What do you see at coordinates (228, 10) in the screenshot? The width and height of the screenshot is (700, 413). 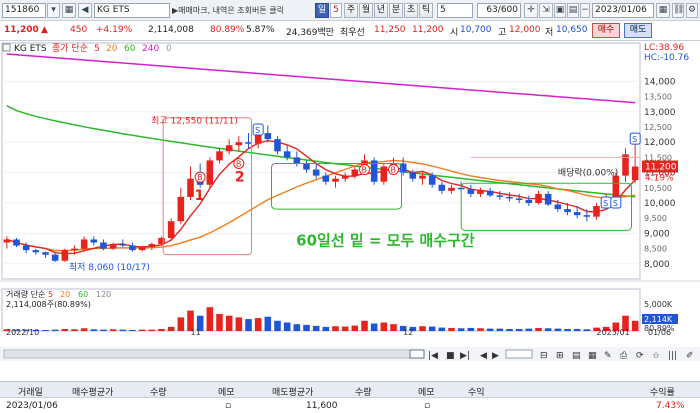 I see `notice-text: ▶매매마크, 내역은 조회버튼 클릭` at bounding box center [228, 10].